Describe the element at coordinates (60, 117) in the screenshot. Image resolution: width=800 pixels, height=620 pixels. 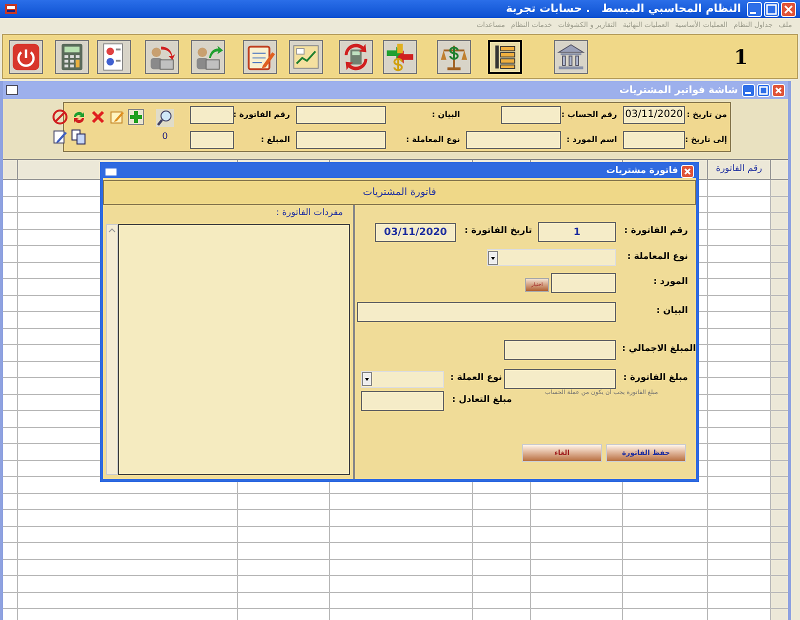
I see `no-entry-icon` at that location.